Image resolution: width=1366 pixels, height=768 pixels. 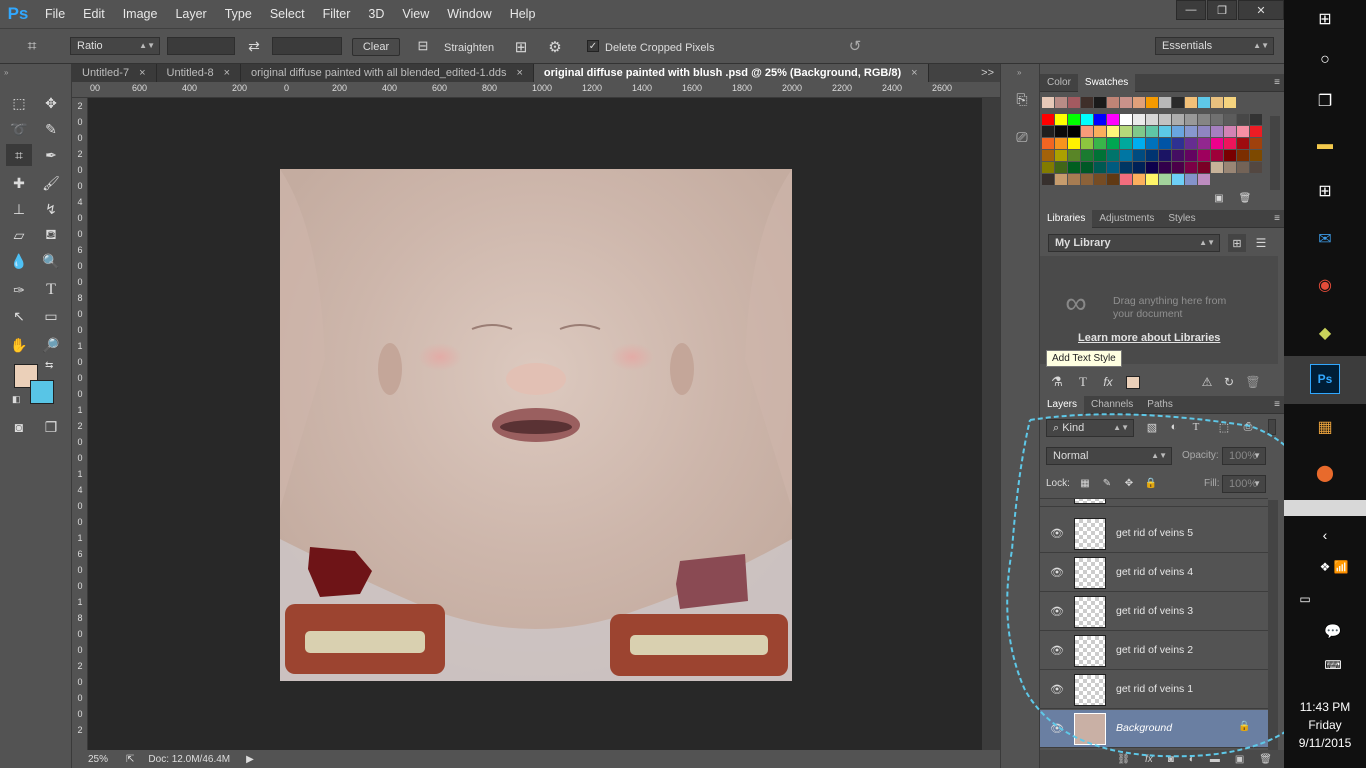 I want to click on battery-icon: ▭, so click(x=1305, y=599).